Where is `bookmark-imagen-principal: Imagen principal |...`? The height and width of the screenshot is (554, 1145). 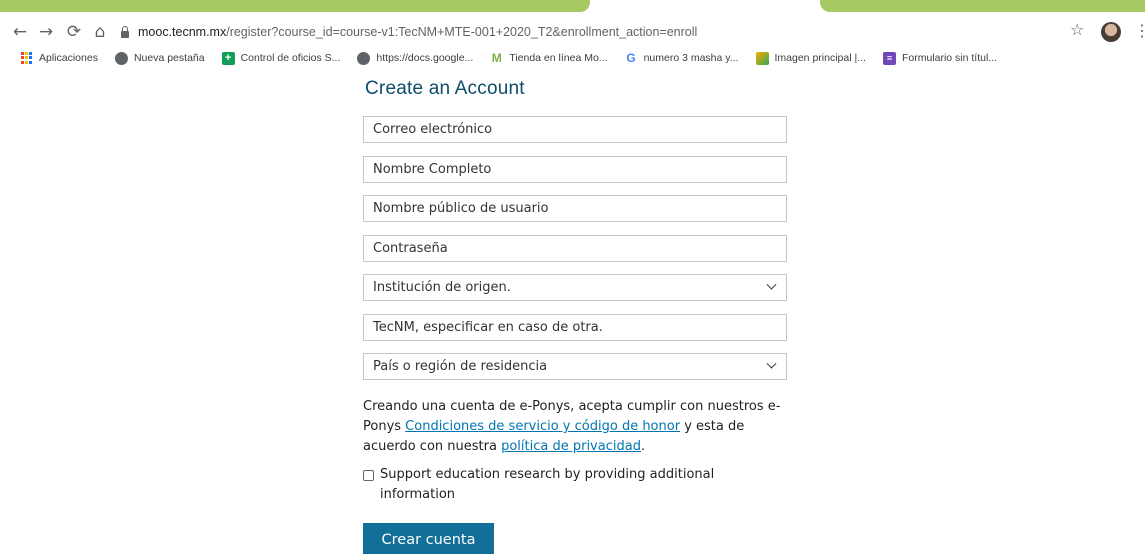
bookmark-imagen-principal: Imagen principal |... is located at coordinates (810, 58).